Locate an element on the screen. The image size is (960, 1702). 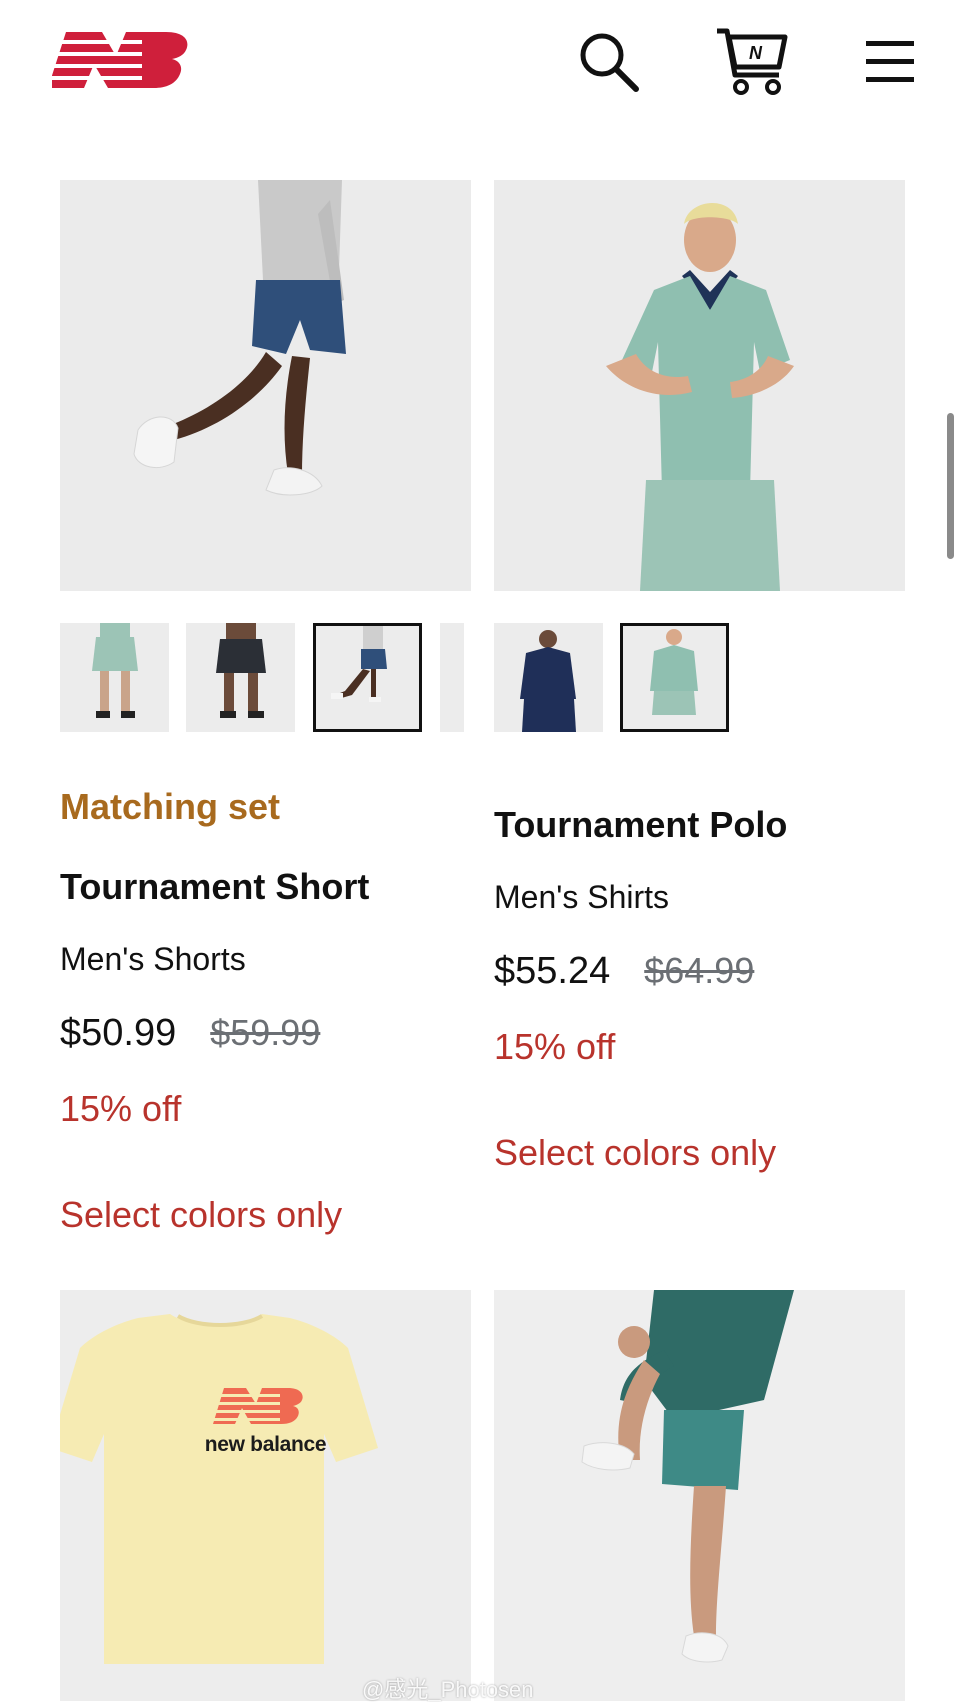
product-image-stretch is located at coordinates (699, 1495).